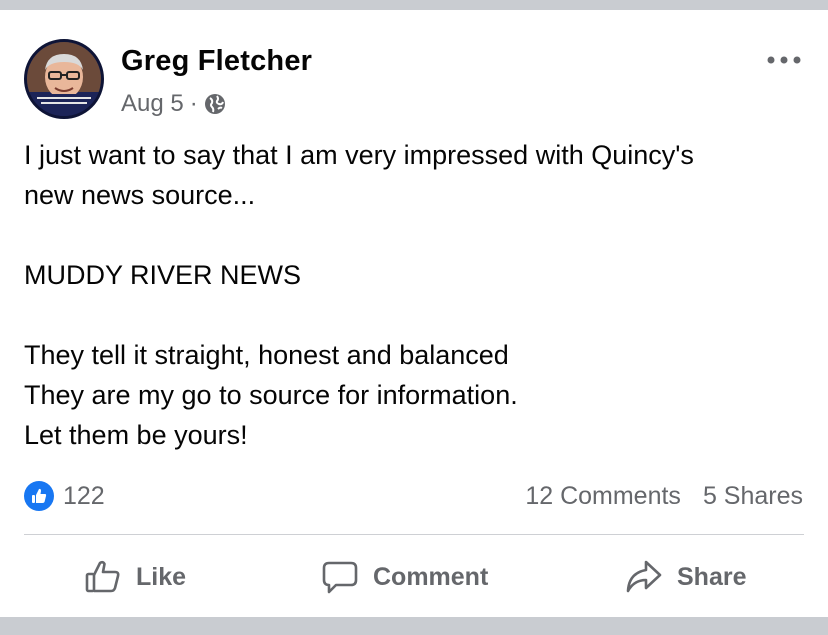 The image size is (828, 635). Describe the element at coordinates (414, 534) in the screenshot. I see `divider` at that location.